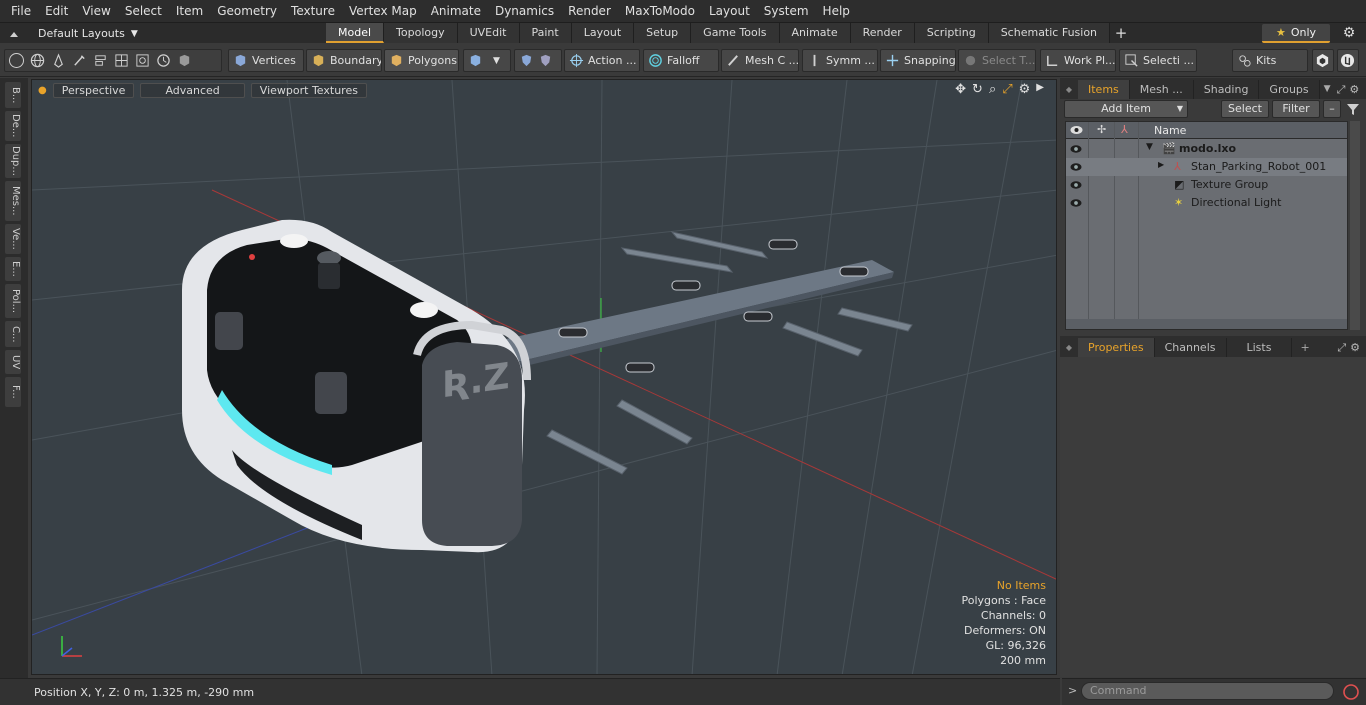 The image size is (1366, 705). I want to click on shield-alt-icon, so click(545, 60).